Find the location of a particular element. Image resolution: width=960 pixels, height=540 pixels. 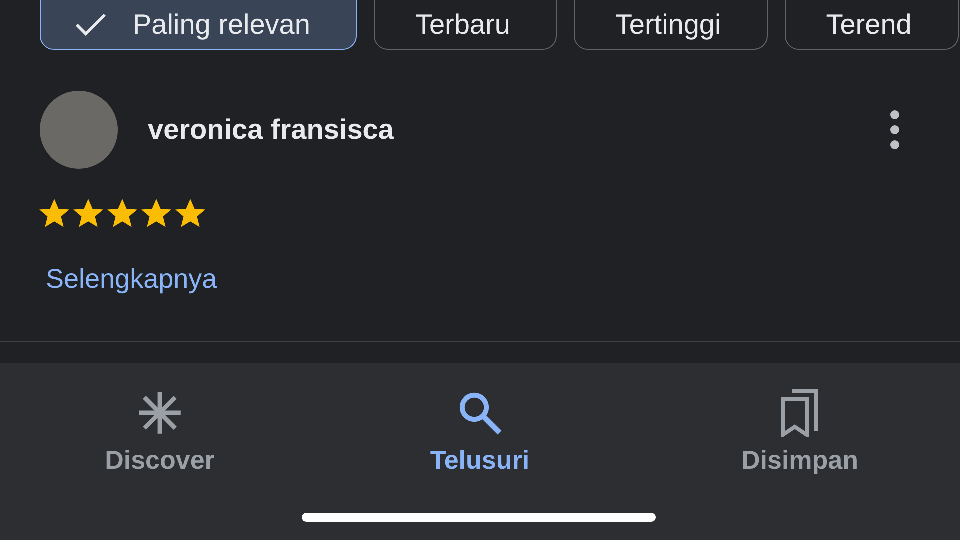

check-icon is located at coordinates (91, 25).